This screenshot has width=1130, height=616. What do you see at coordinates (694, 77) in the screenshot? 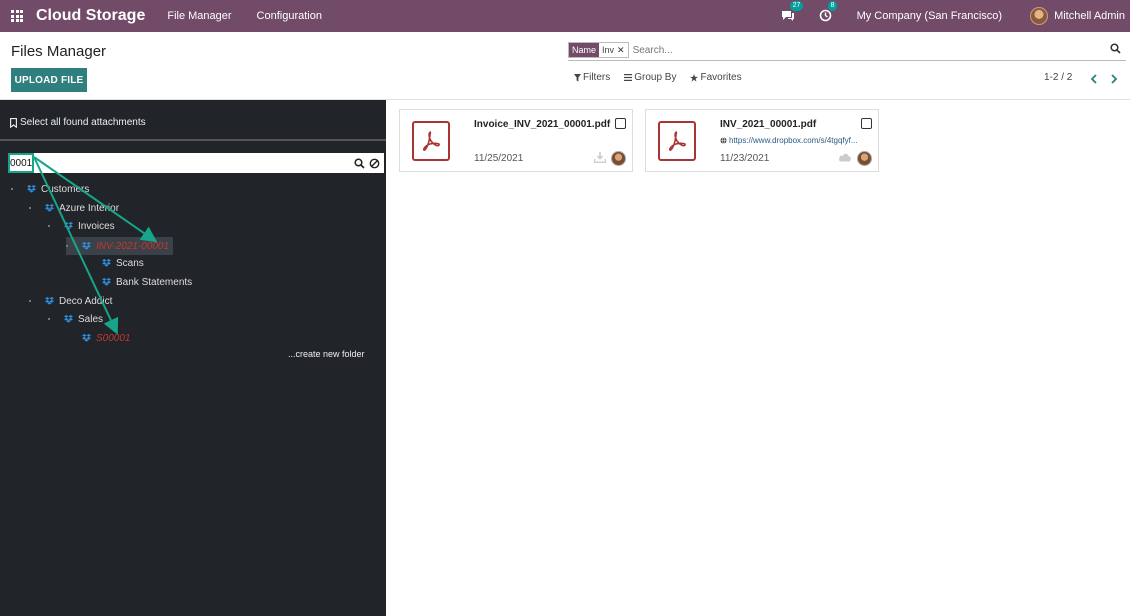
I see `star-icon` at bounding box center [694, 77].